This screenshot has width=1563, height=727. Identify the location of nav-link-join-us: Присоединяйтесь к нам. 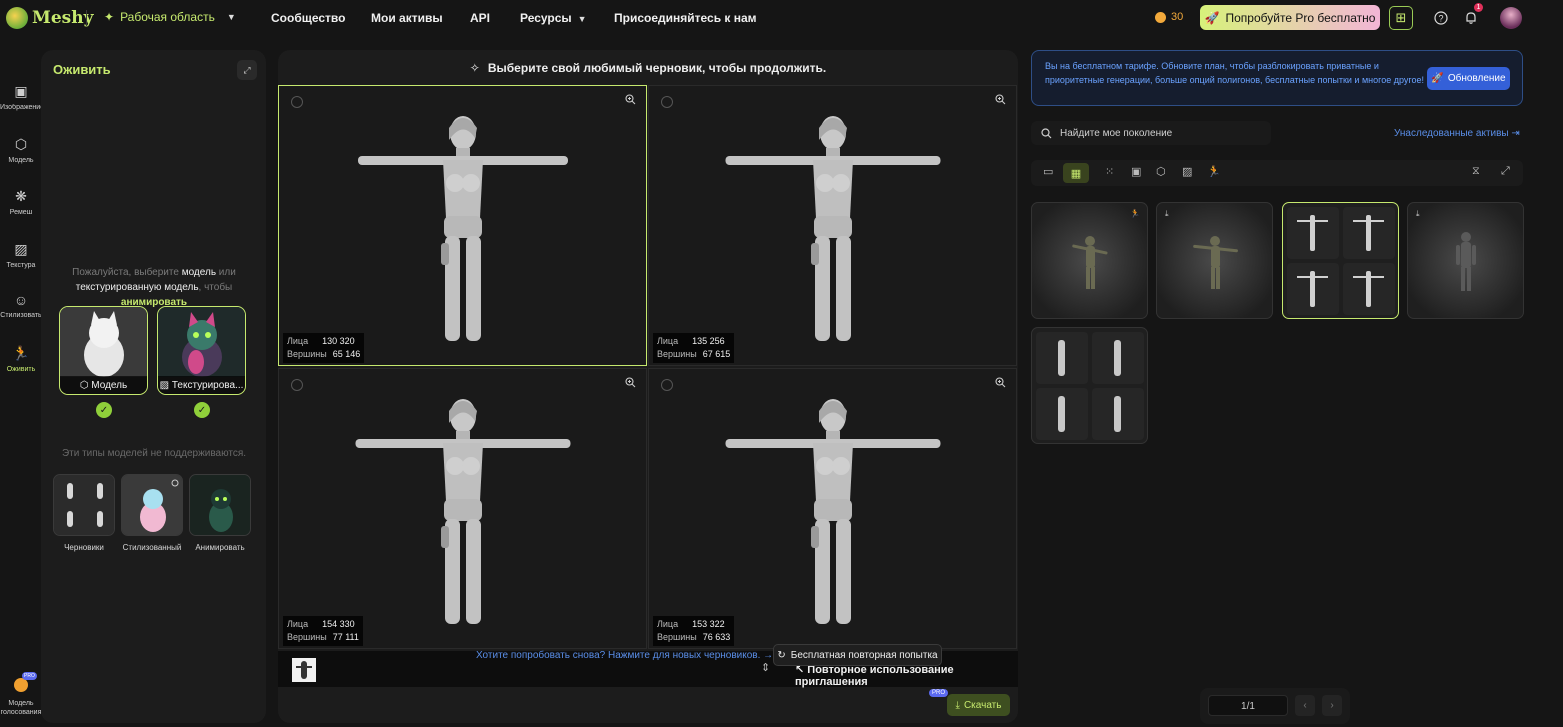
(685, 18).